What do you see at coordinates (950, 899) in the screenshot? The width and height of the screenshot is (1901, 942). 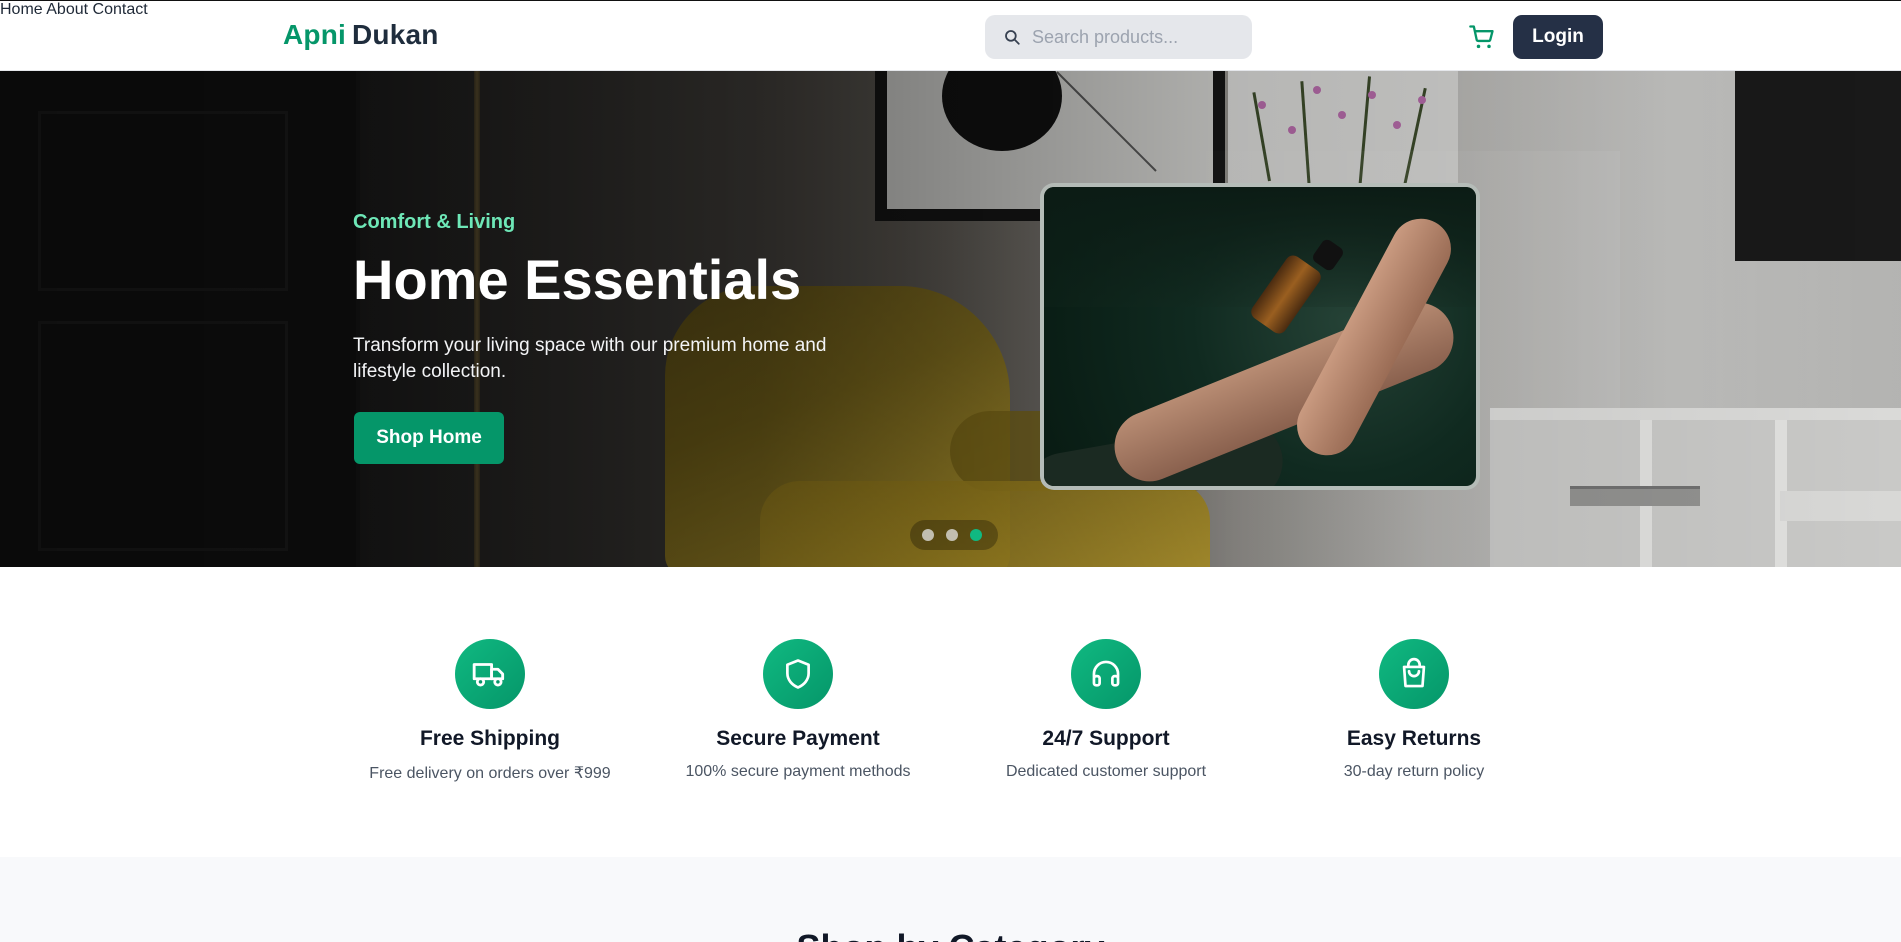 I see `categories-section: Shop by Category` at bounding box center [950, 899].